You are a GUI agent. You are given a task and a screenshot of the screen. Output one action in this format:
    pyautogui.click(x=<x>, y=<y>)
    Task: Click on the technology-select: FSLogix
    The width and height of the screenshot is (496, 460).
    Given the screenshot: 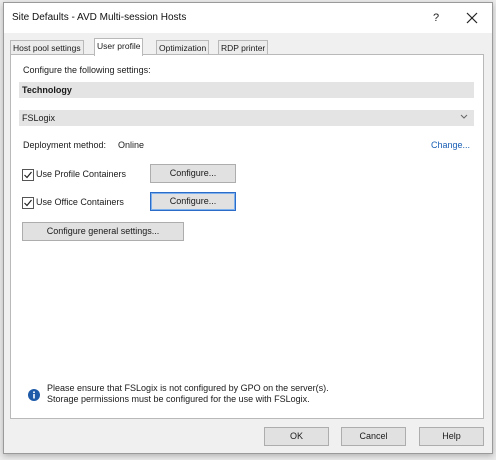 What is the action you would take?
    pyautogui.click(x=246, y=118)
    